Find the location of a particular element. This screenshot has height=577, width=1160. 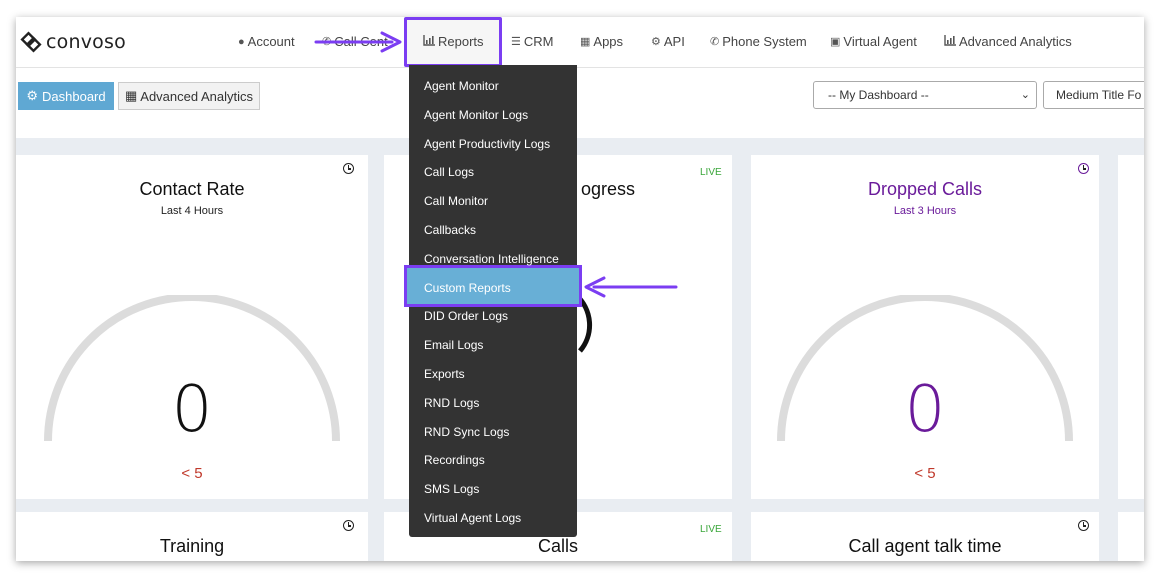

annotation-arrow-reports is located at coordinates (358, 42).